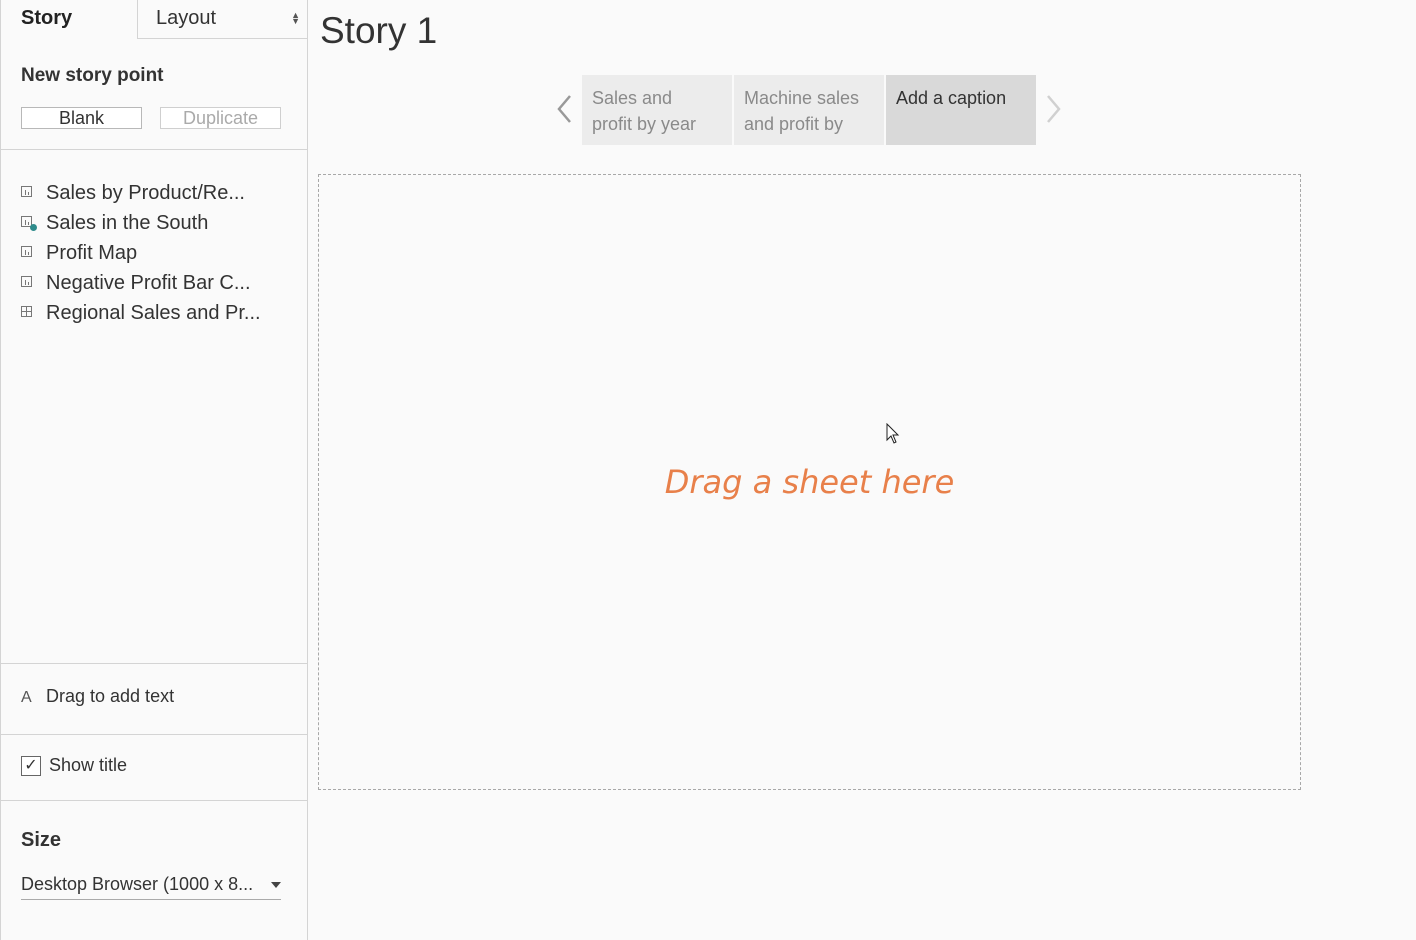  Describe the element at coordinates (81, 118) in the screenshot. I see `blank-button: Blank` at that location.